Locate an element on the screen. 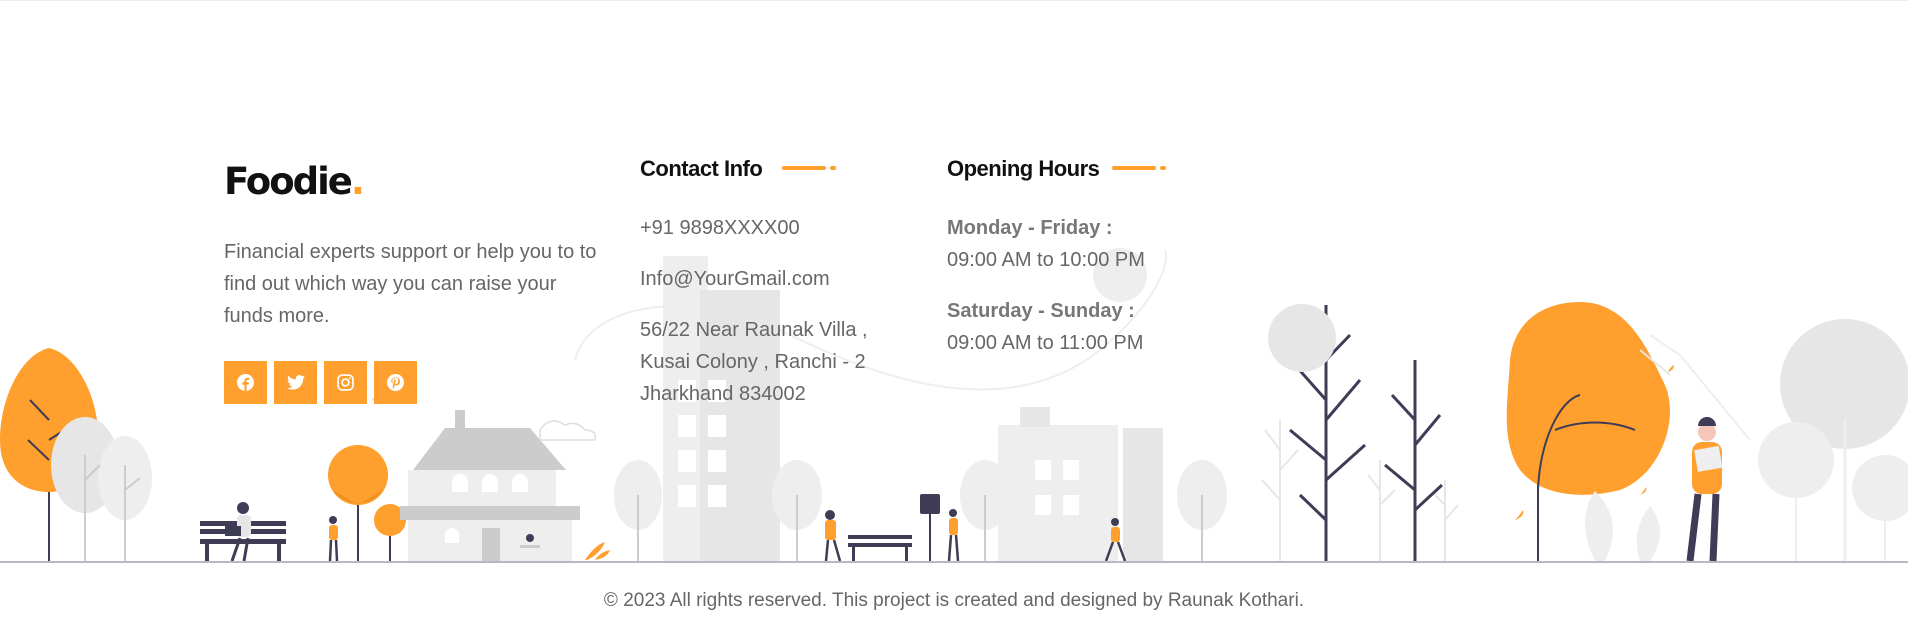 This screenshot has height=642, width=1908. weekend-label: Saturday - Sunday : is located at coordinates (1041, 311).